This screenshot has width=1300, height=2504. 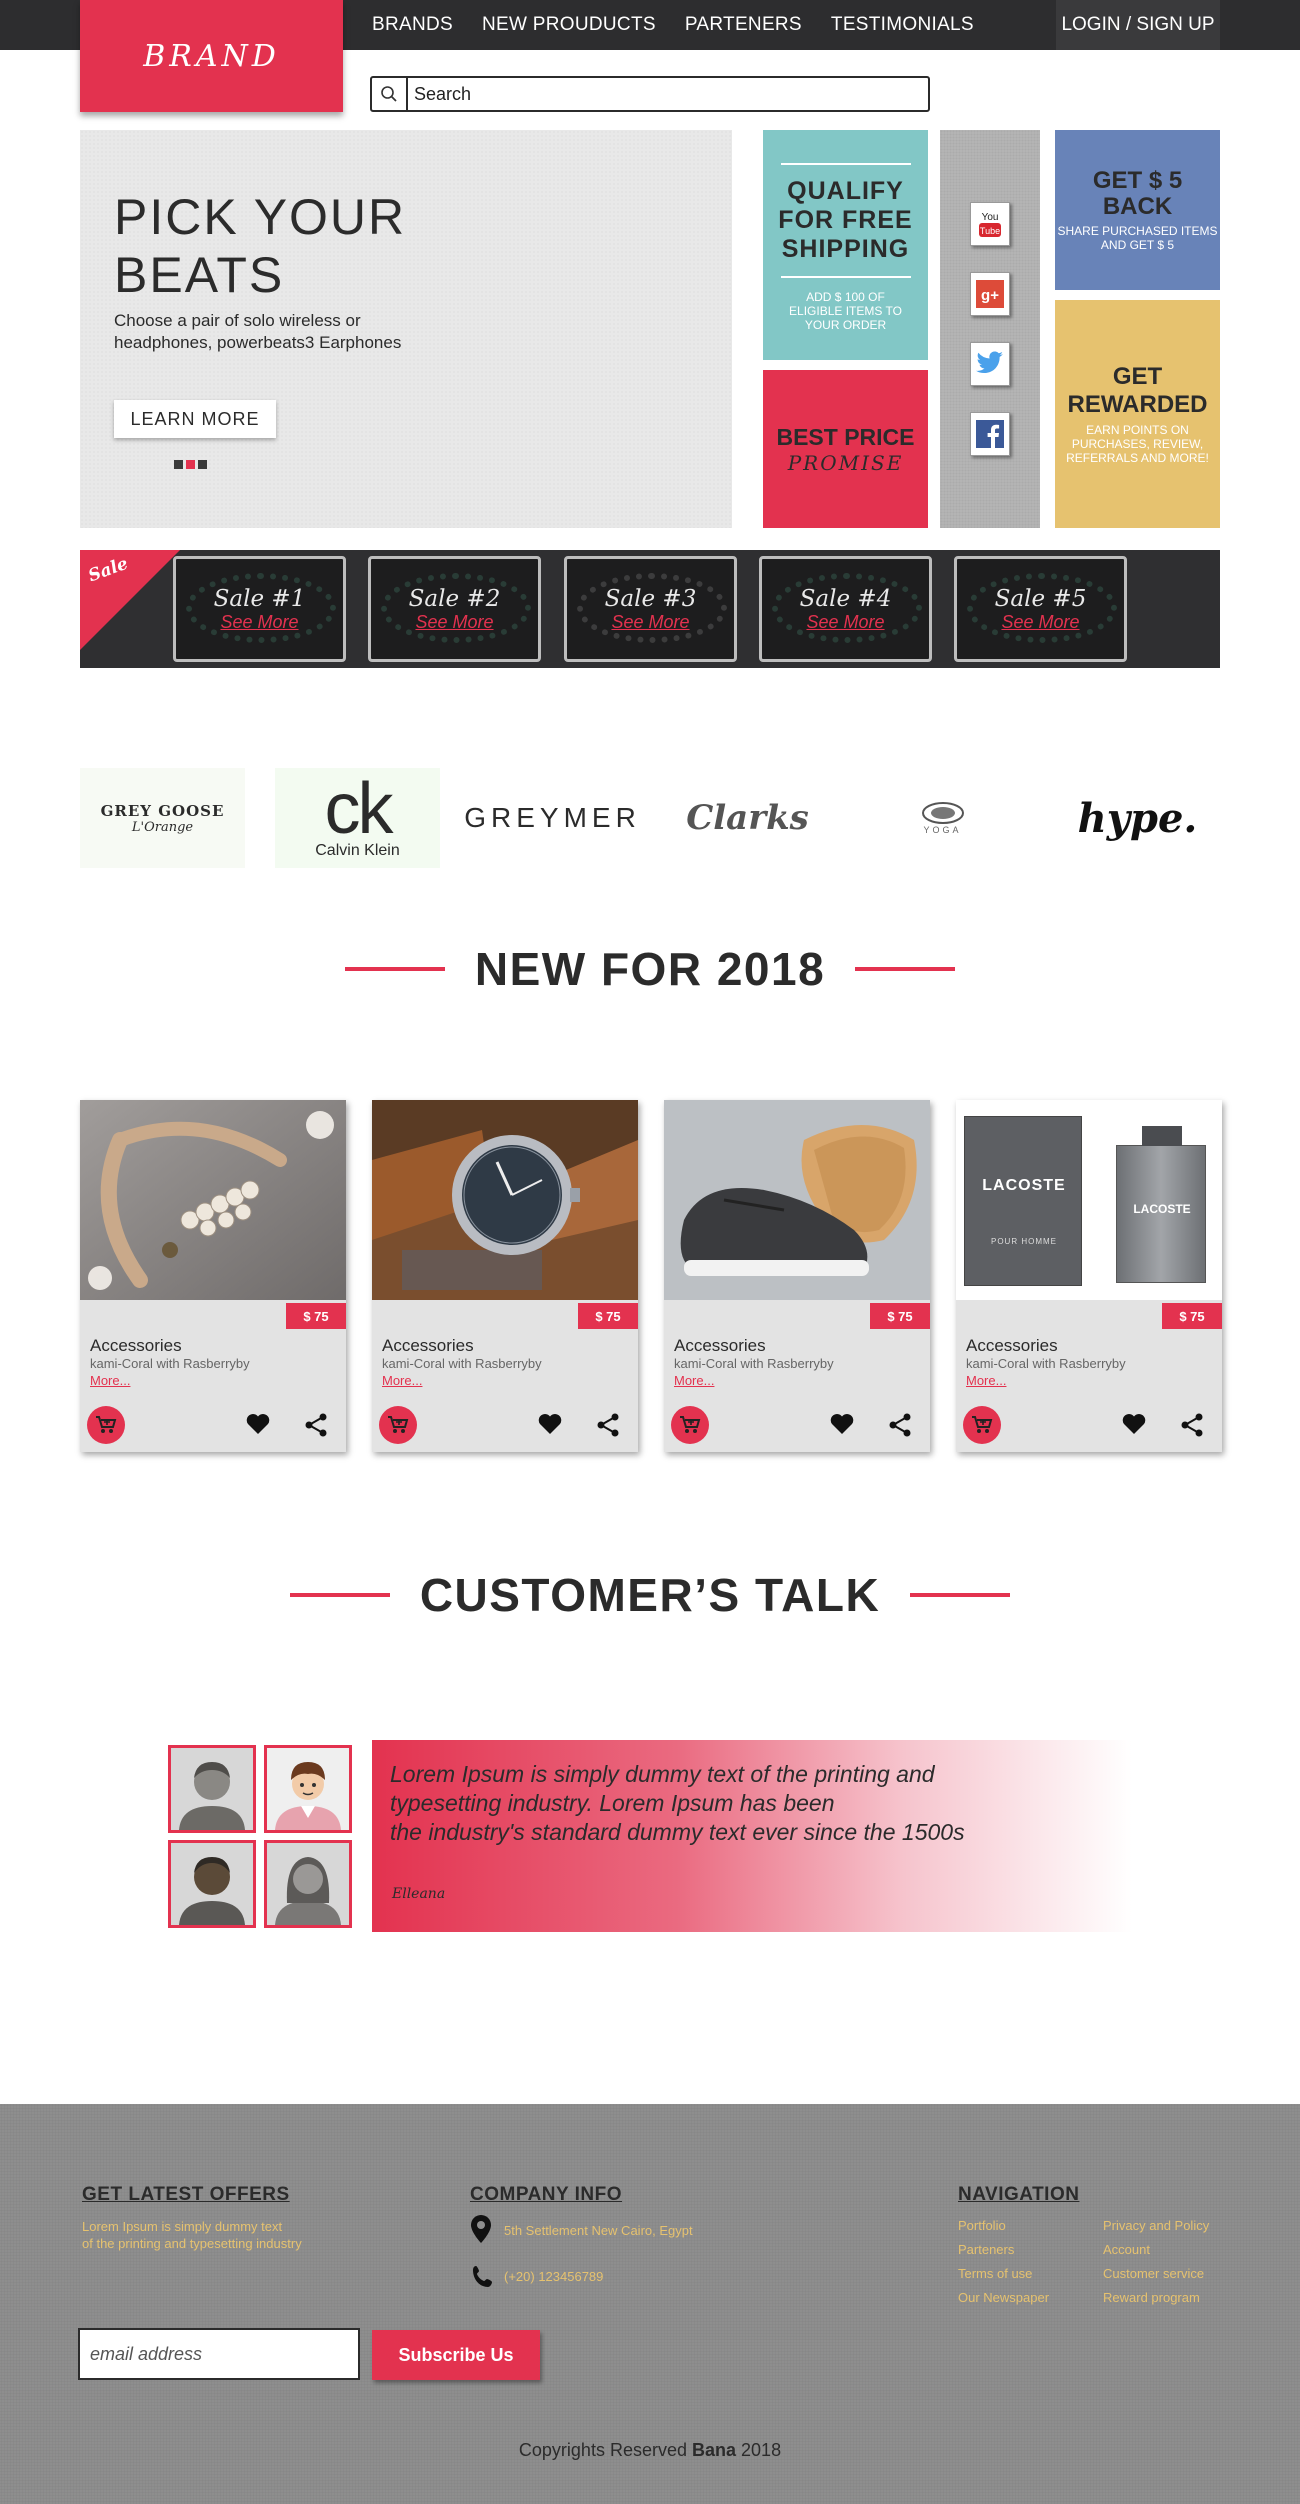 What do you see at coordinates (462, 1363) in the screenshot?
I see `product-name: kami-Coral with Rasberryby` at bounding box center [462, 1363].